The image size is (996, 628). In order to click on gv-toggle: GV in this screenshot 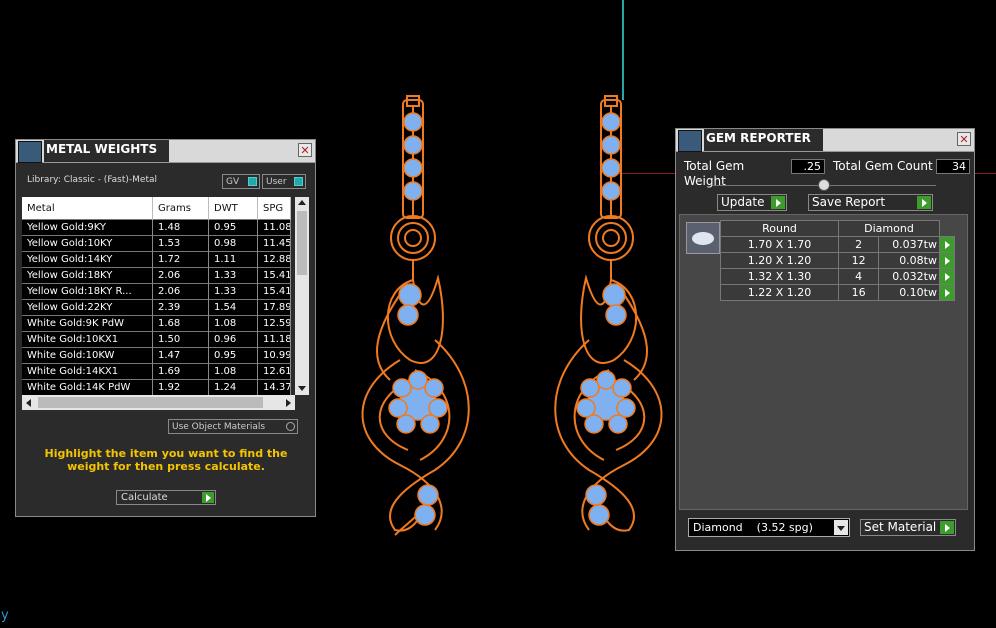, I will do `click(241, 181)`.